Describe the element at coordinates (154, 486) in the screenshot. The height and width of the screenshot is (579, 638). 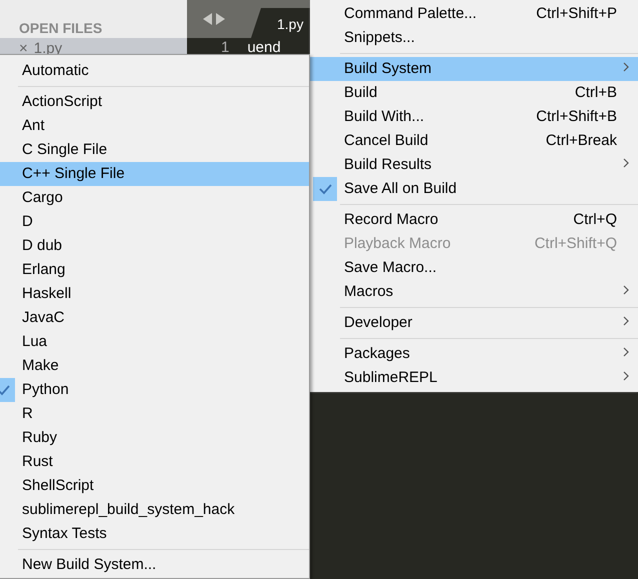
I see `menu-item: ShellScript` at that location.